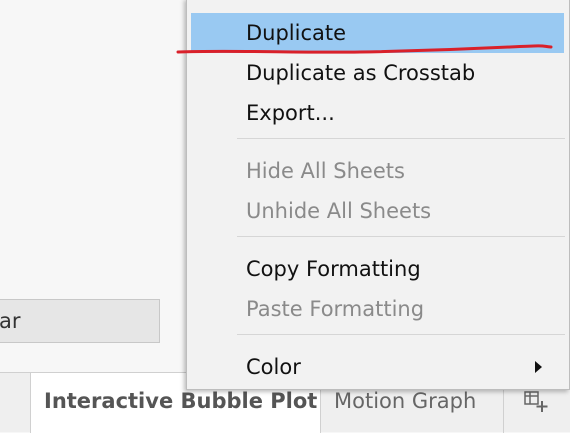  What do you see at coordinates (538, 367) in the screenshot?
I see `submenu-arrow-icon` at bounding box center [538, 367].